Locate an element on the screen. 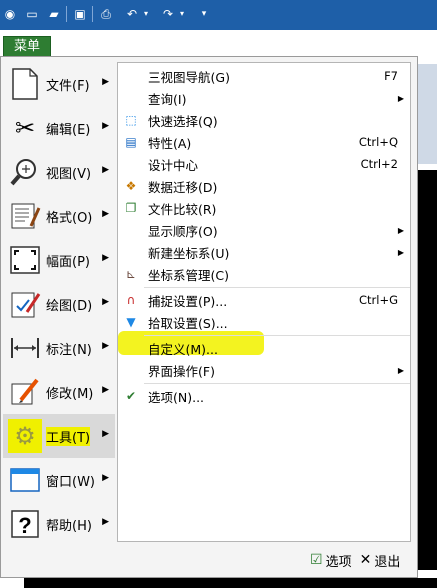 This screenshot has width=437, height=588. print-icon: ⎙ is located at coordinates (106, 14).